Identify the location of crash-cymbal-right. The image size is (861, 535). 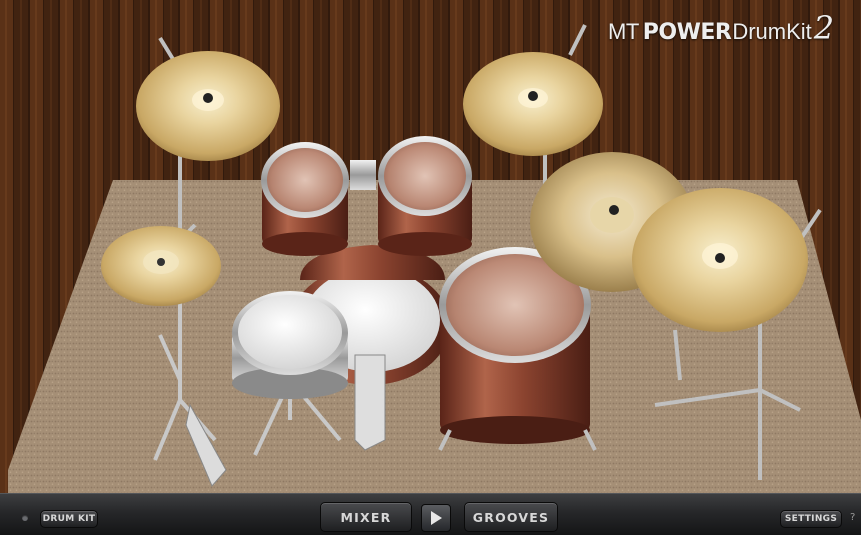
(533, 104).